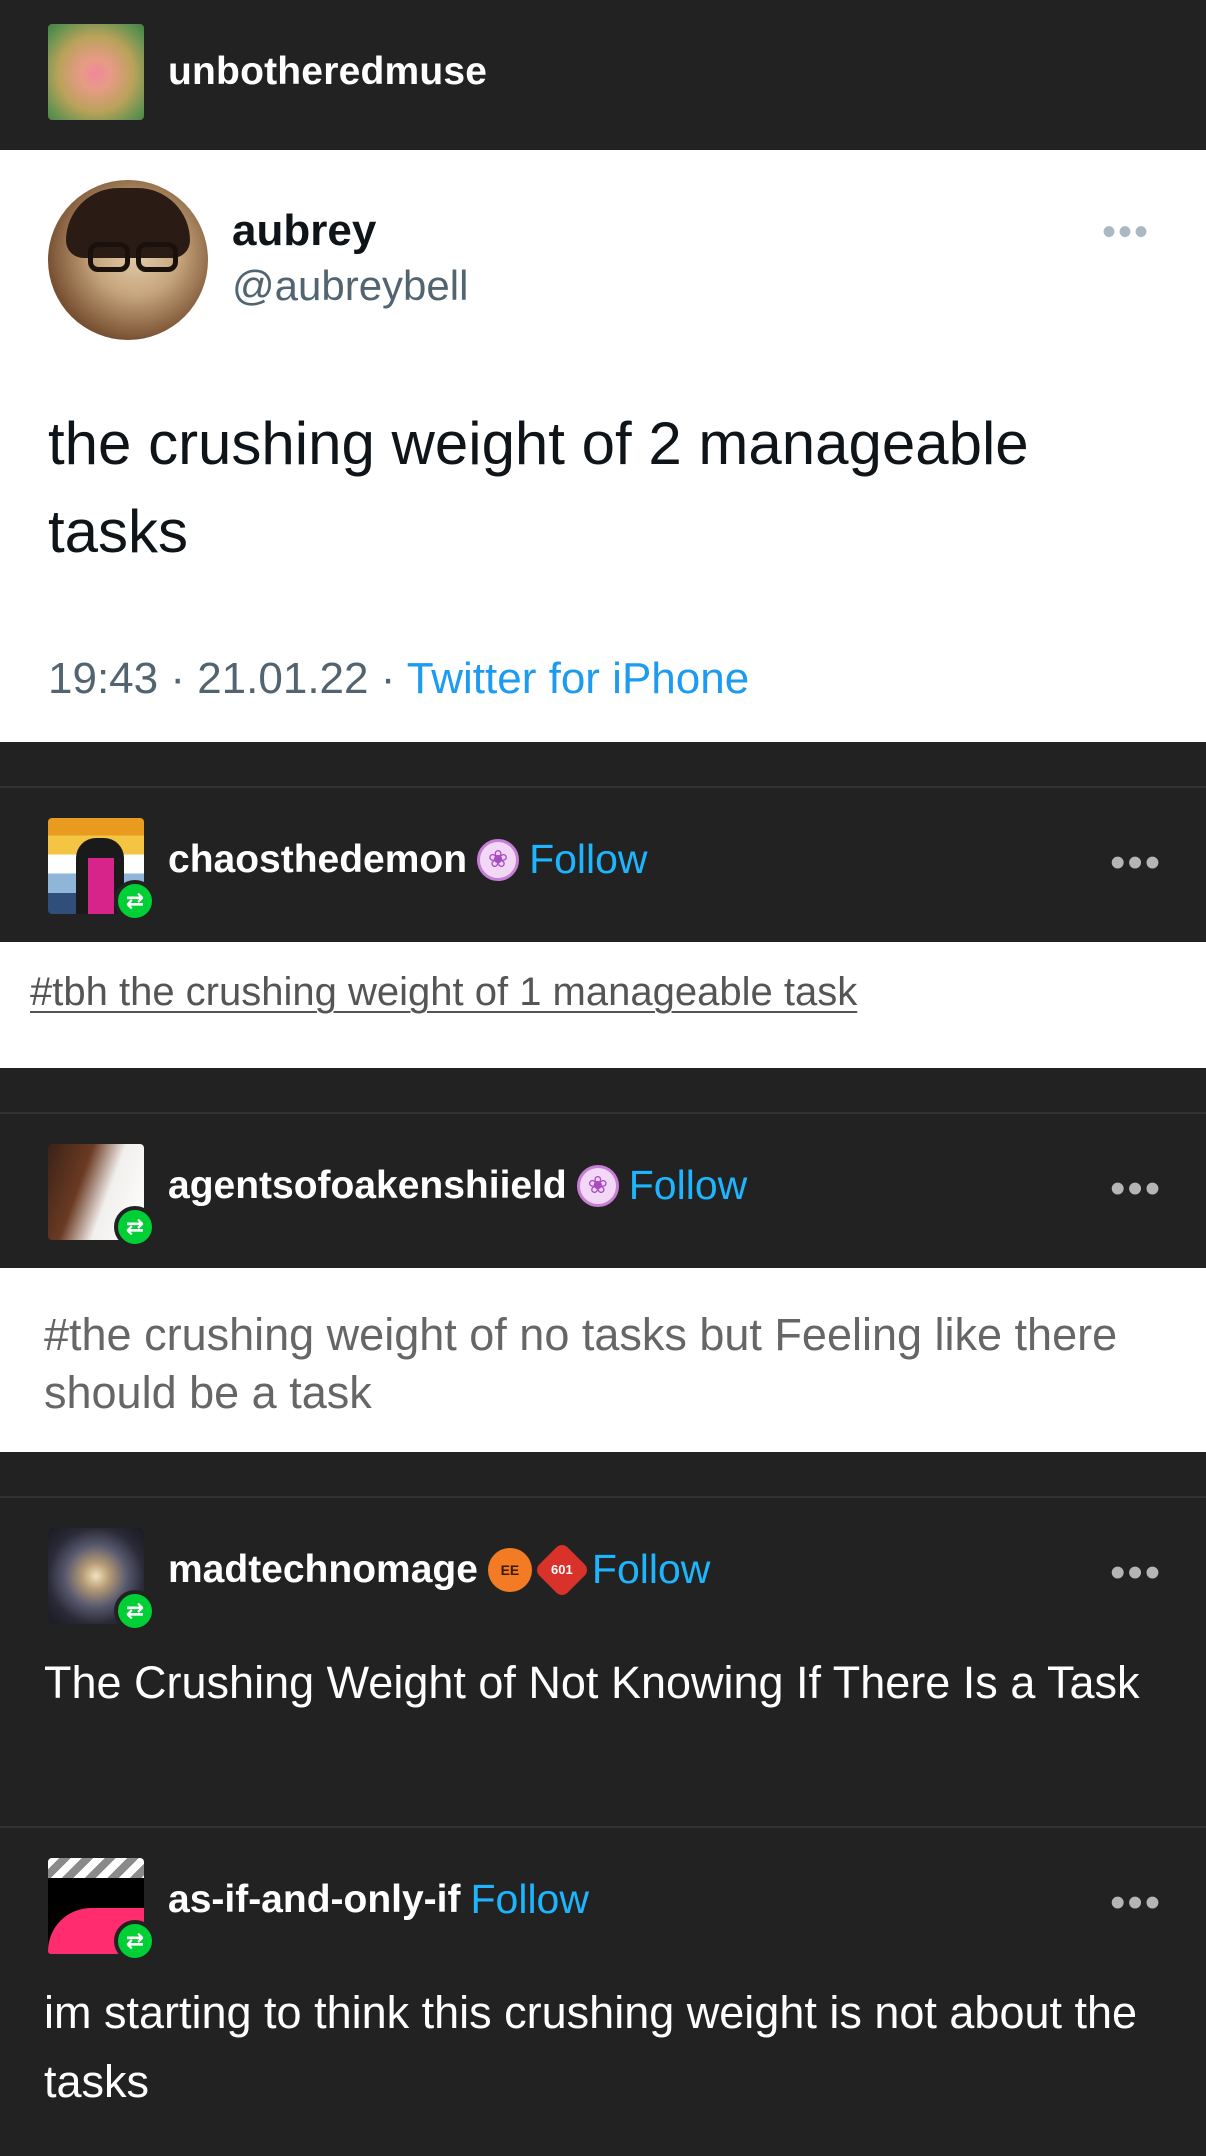  I want to click on reblog-user-row: agentsofoakenshiield ❀ Follow, so click(457, 1185).